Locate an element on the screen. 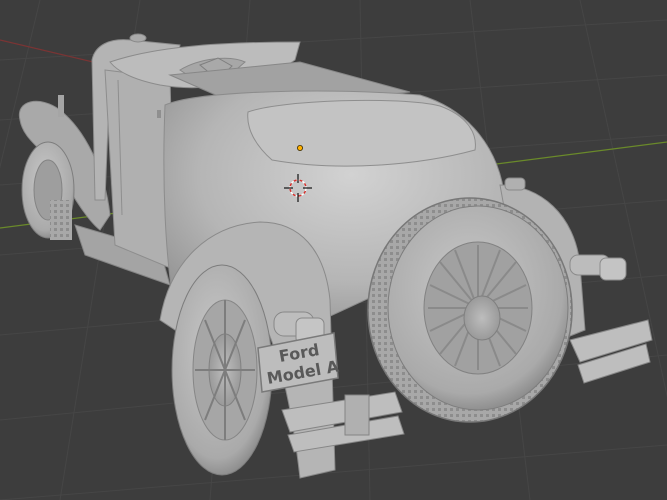  door-handle is located at coordinates (159, 114).